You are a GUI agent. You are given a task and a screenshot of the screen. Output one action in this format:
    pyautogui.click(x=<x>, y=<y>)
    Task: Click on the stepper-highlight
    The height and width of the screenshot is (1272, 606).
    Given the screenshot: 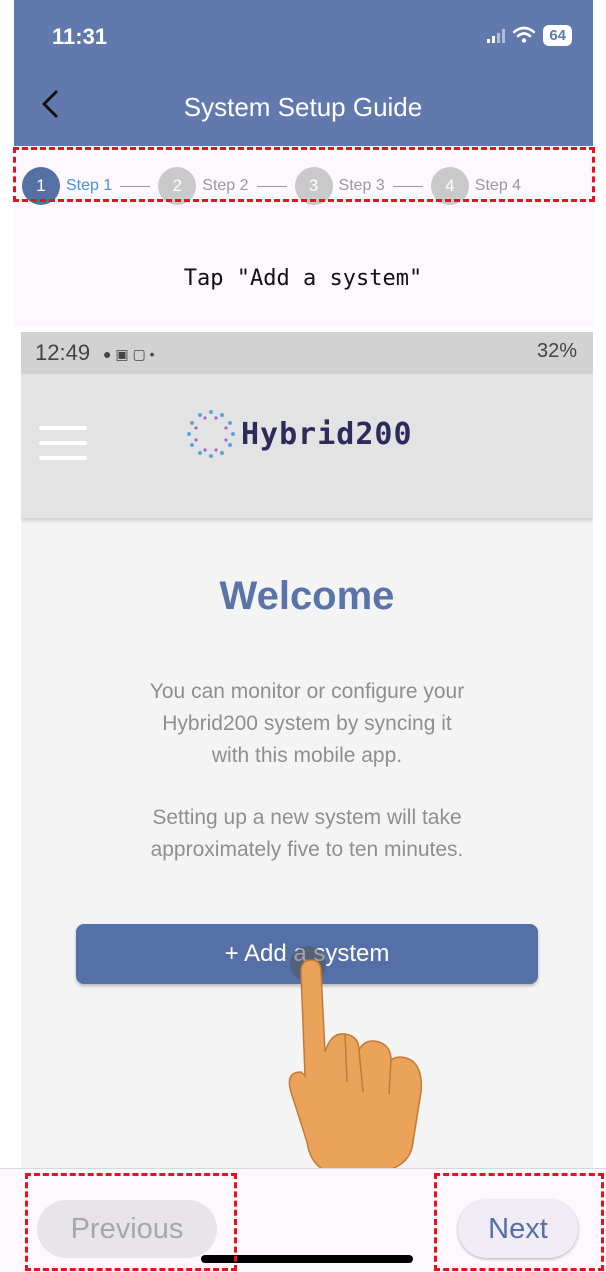 What is the action you would take?
    pyautogui.click(x=304, y=174)
    